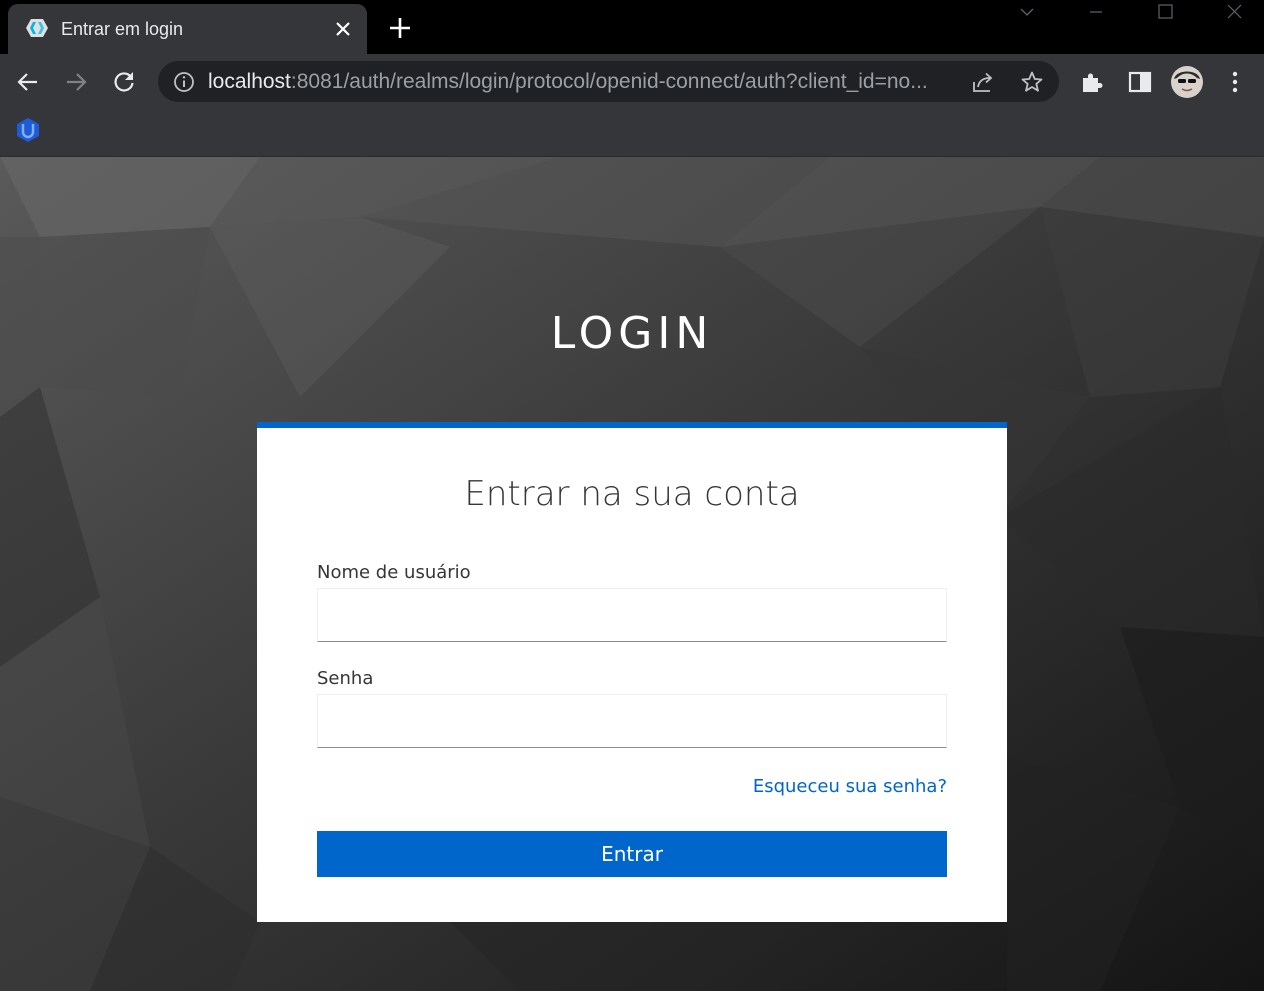 The height and width of the screenshot is (991, 1264). Describe the element at coordinates (632, 334) in the screenshot. I see `page-heading: LOGIN` at that location.